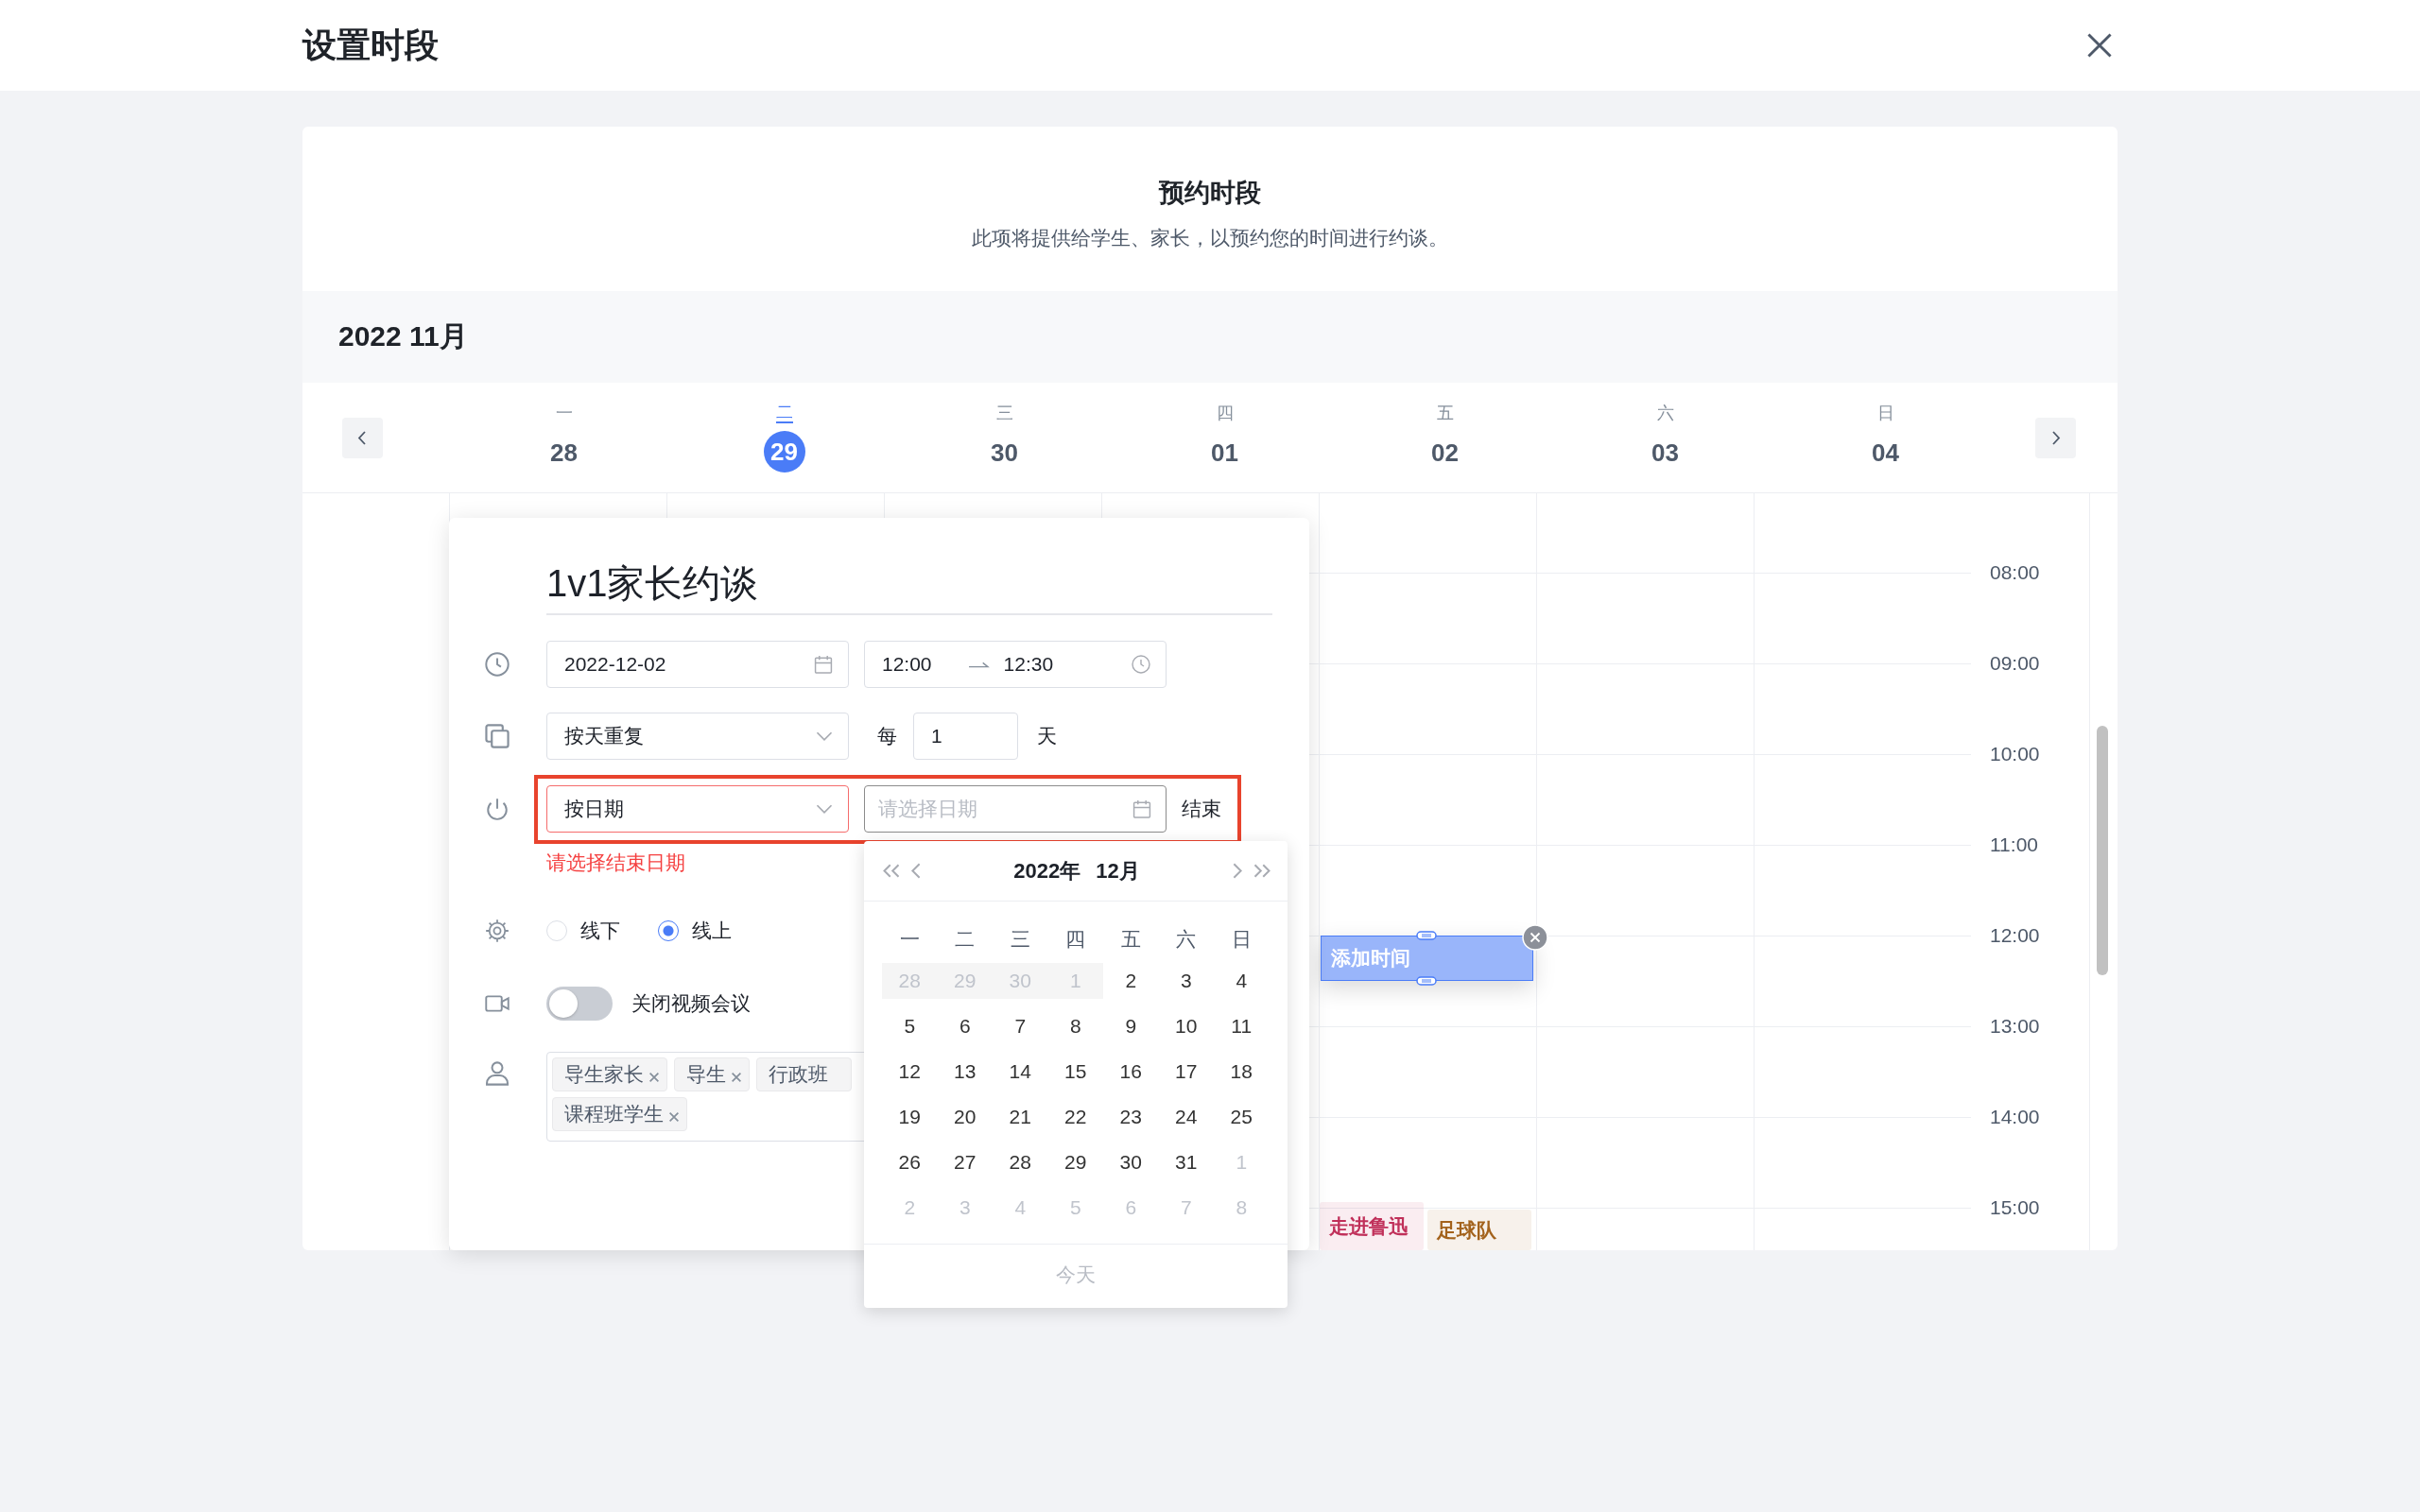 Image resolution: width=2420 pixels, height=1512 pixels. What do you see at coordinates (965, 1026) in the screenshot?
I see `date-cell: 6` at bounding box center [965, 1026].